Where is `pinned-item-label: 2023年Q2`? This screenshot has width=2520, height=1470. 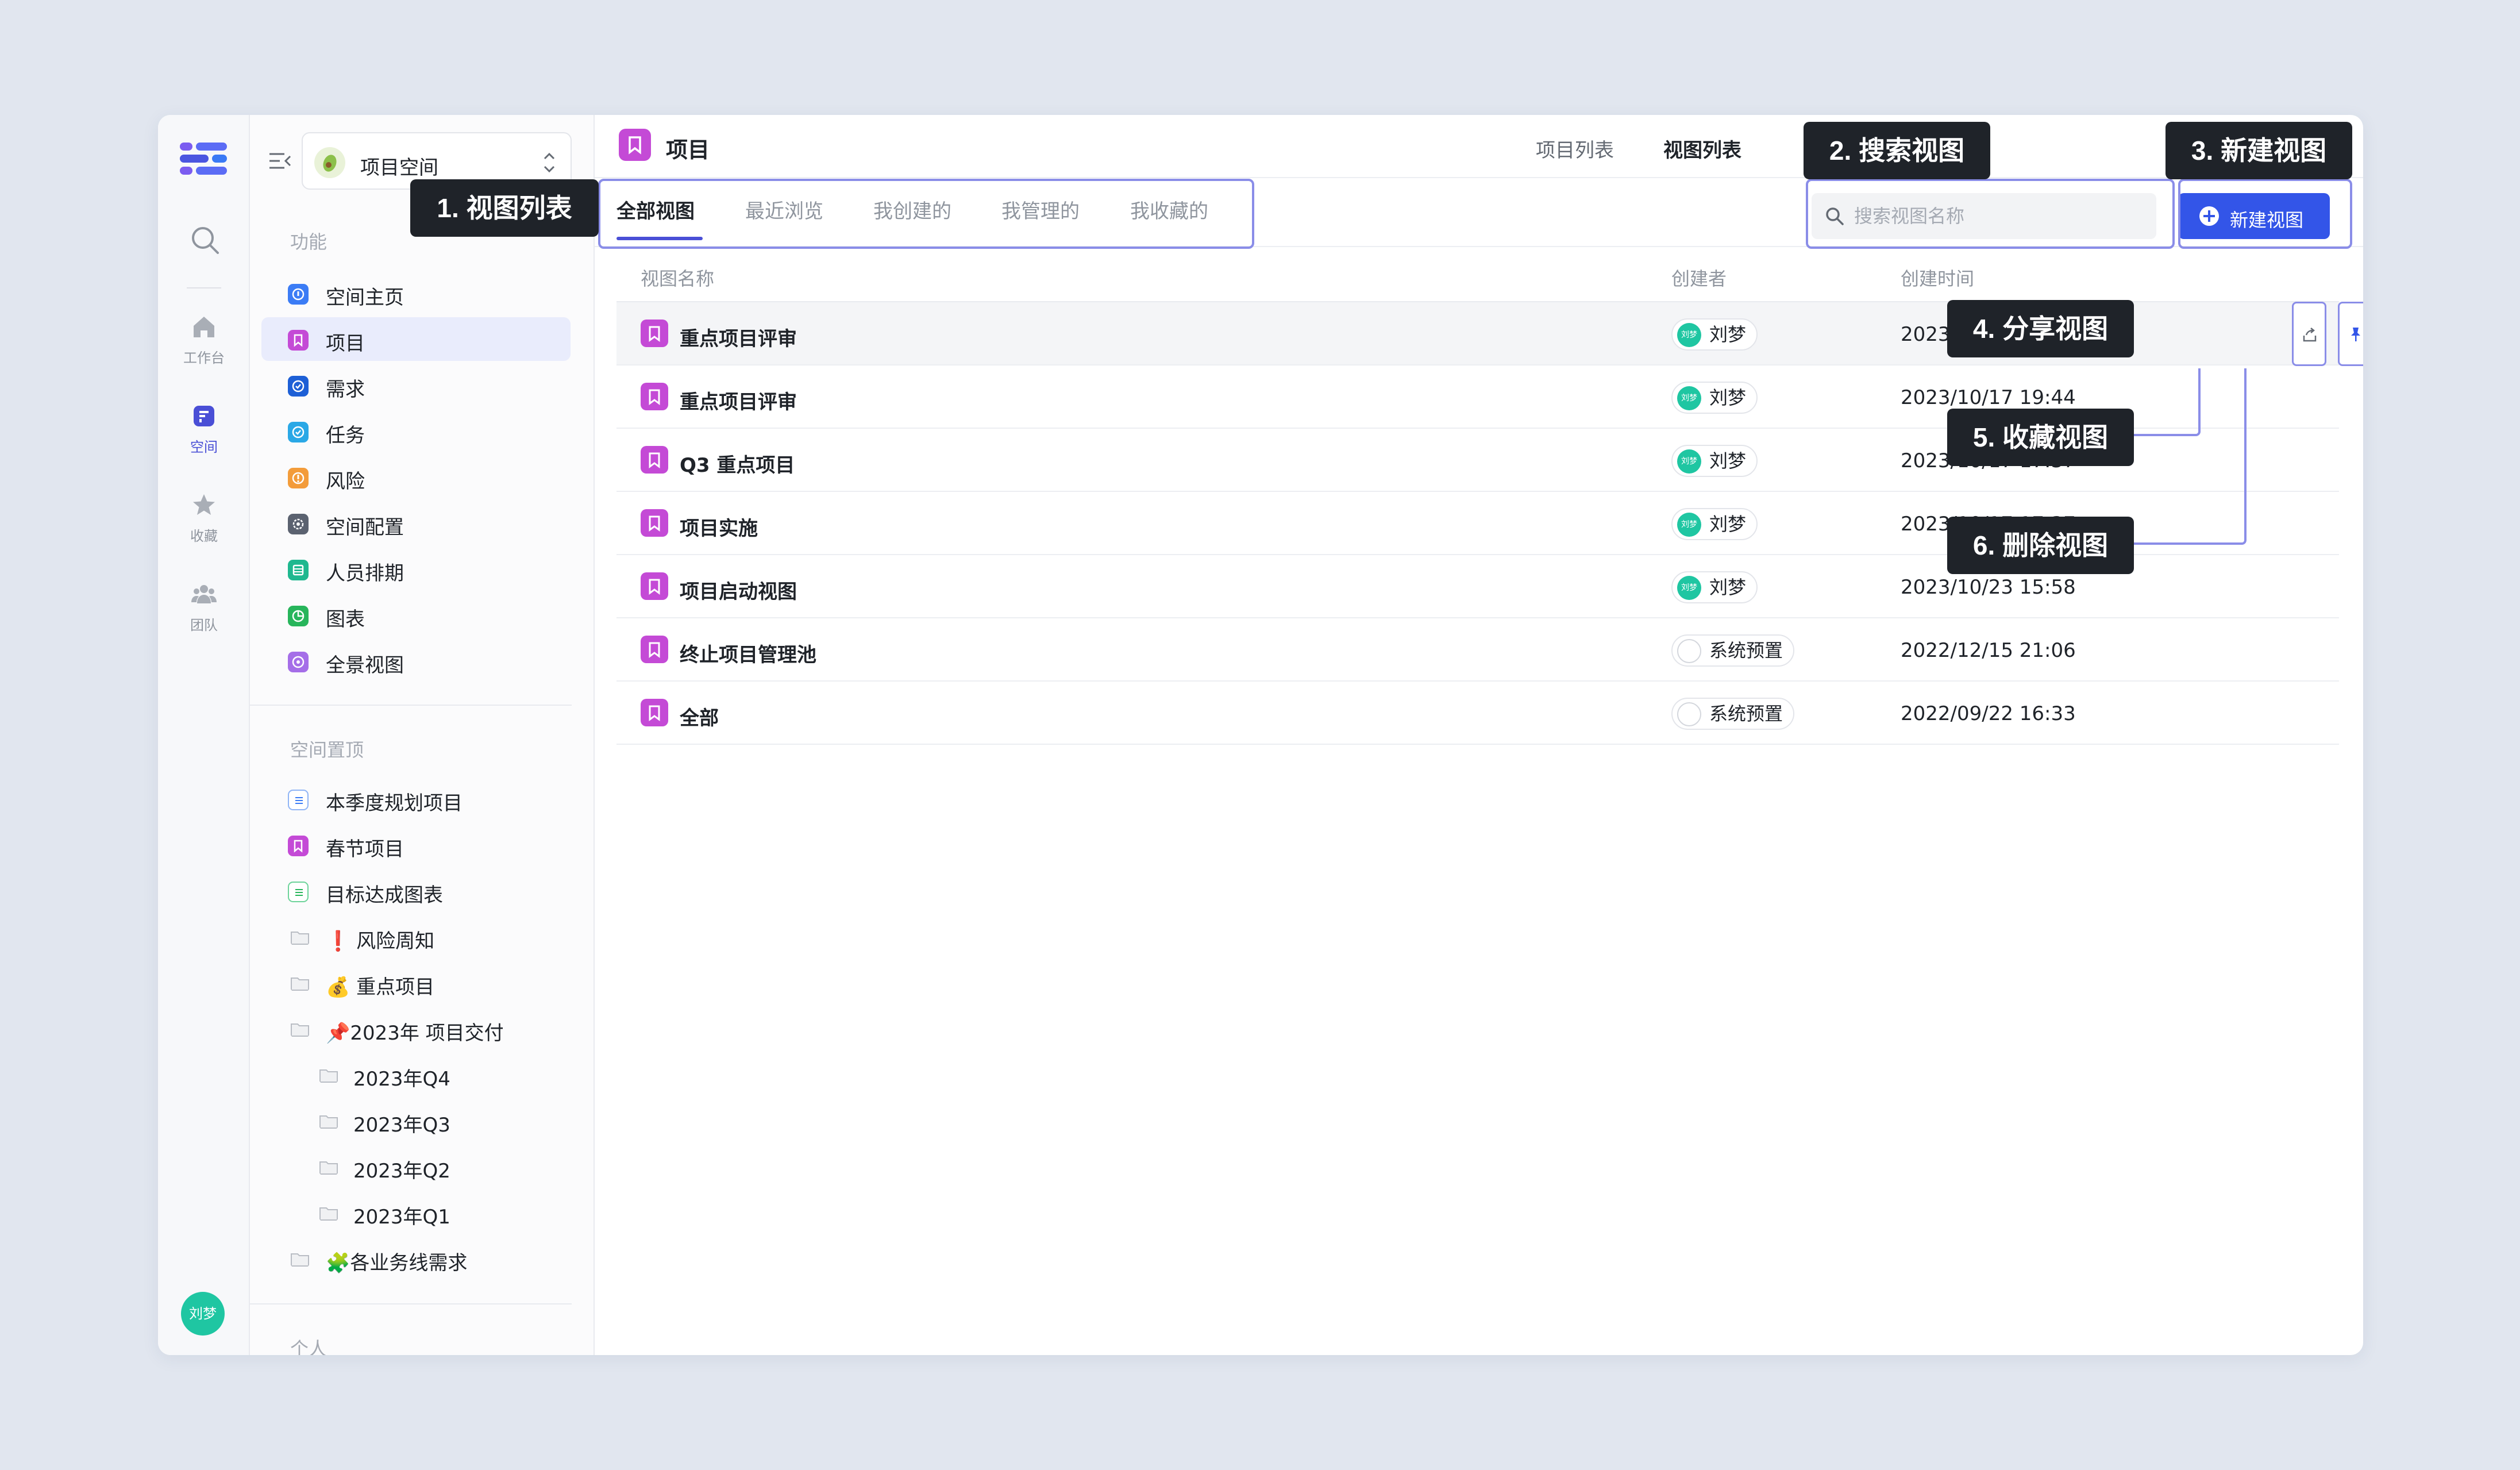 pinned-item-label: 2023年Q2 is located at coordinates (402, 1171).